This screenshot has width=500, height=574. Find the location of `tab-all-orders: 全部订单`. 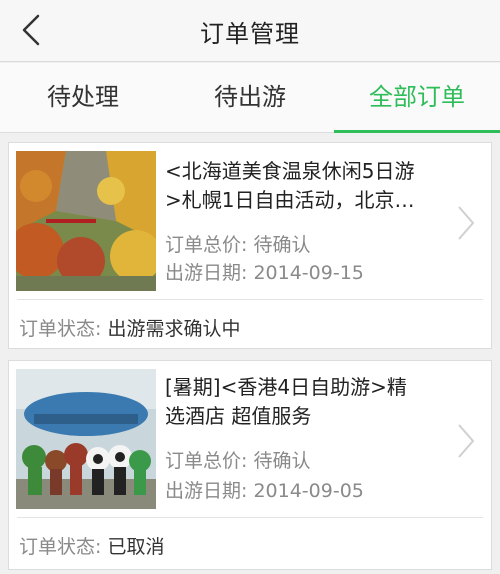

tab-all-orders: 全部订单 is located at coordinates (417, 98).